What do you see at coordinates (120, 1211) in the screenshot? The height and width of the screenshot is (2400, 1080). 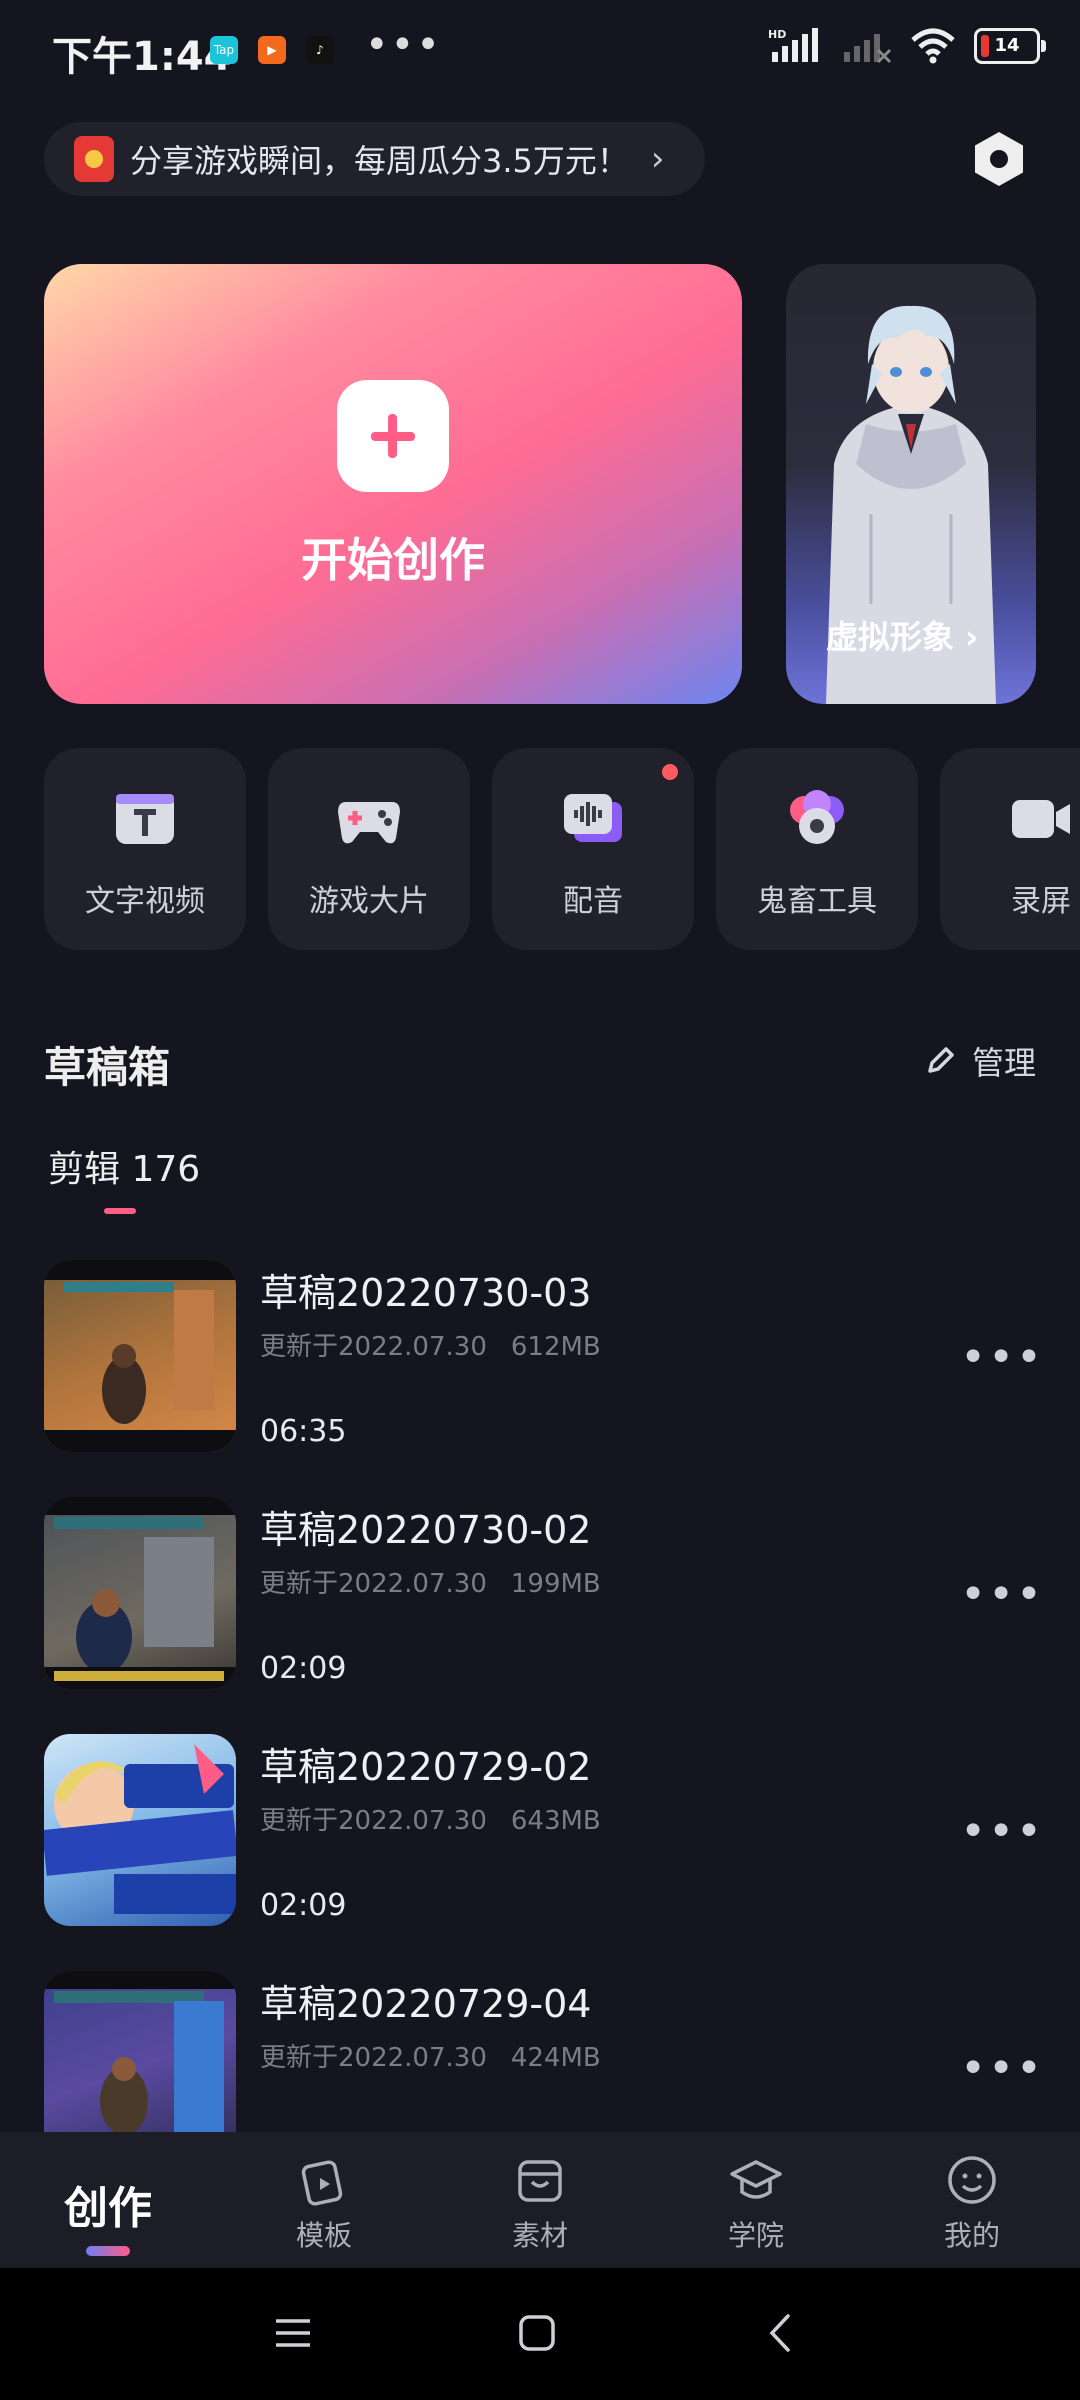 I see `tab-active-indicator` at bounding box center [120, 1211].